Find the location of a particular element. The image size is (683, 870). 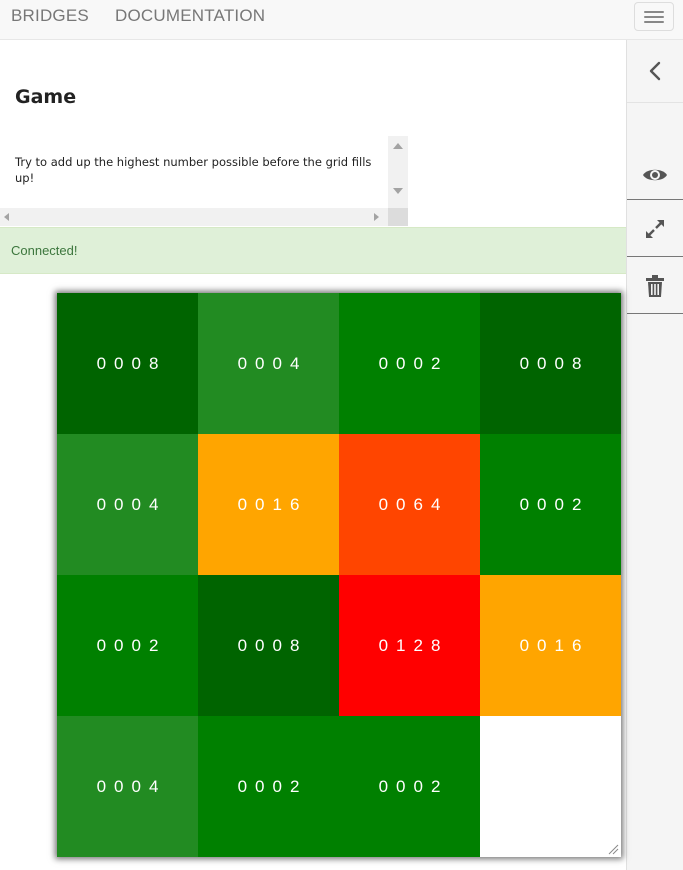

nav-link-documentation: DOCUMENTATION is located at coordinates (190, 16).